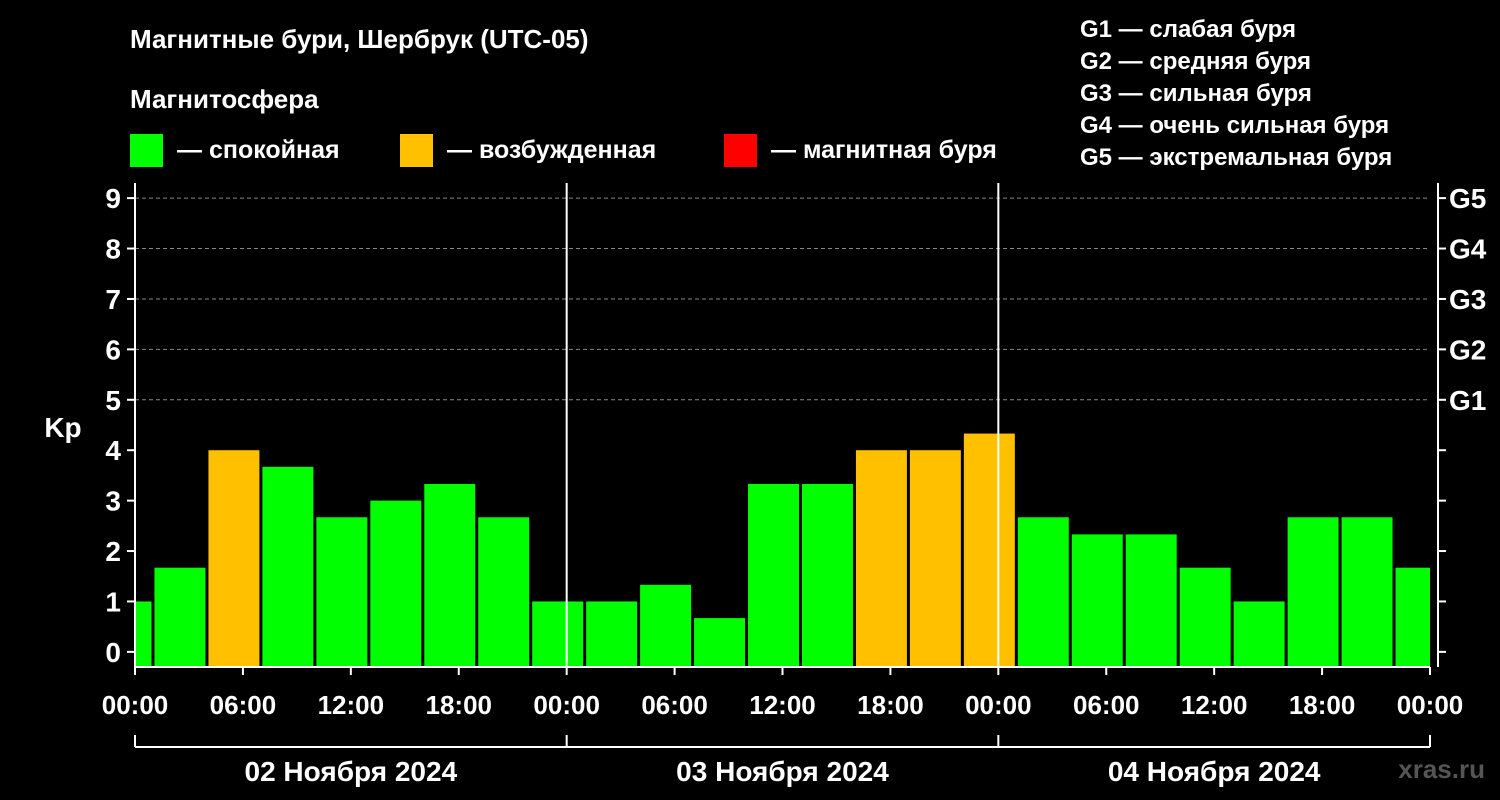  I want to click on date-label-2: 04 Ноября 2024, so click(1214, 771).